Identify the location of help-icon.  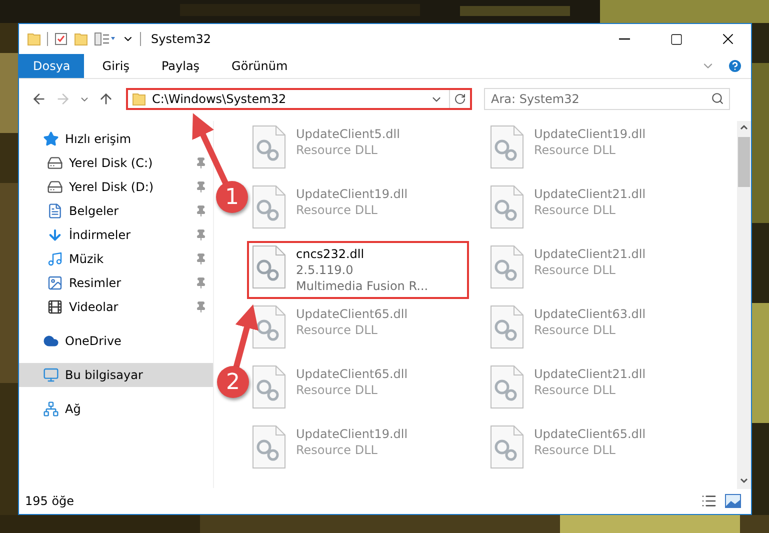
(735, 66).